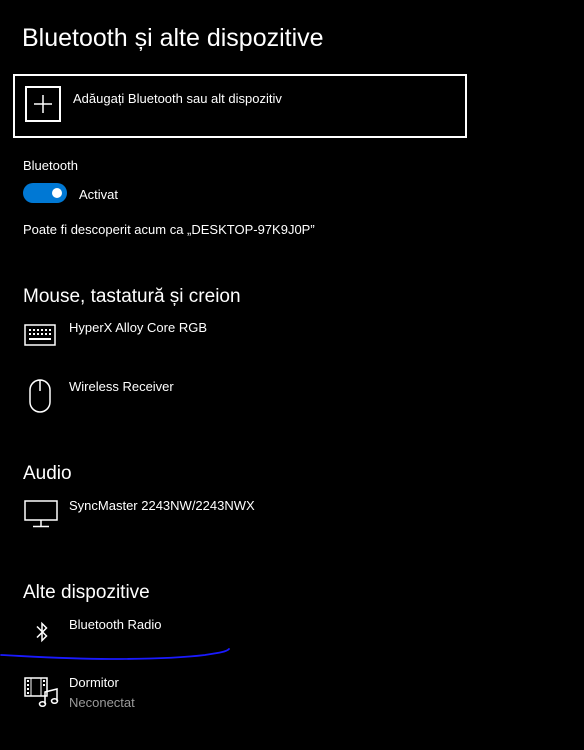 The image size is (584, 750). Describe the element at coordinates (102, 702) in the screenshot. I see `device-status: Neconectat` at that location.